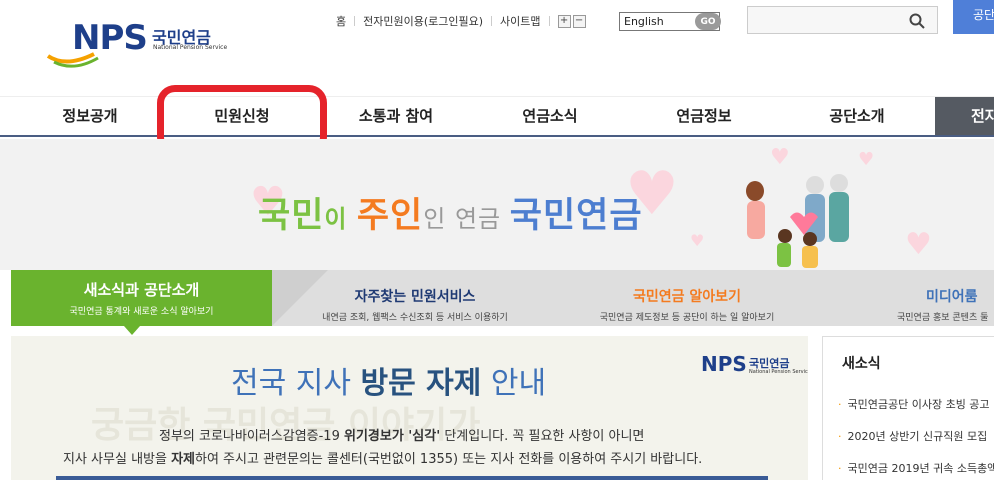  I want to click on news-item: · 2020년 상반기 신규직원 모집, so click(912, 436).